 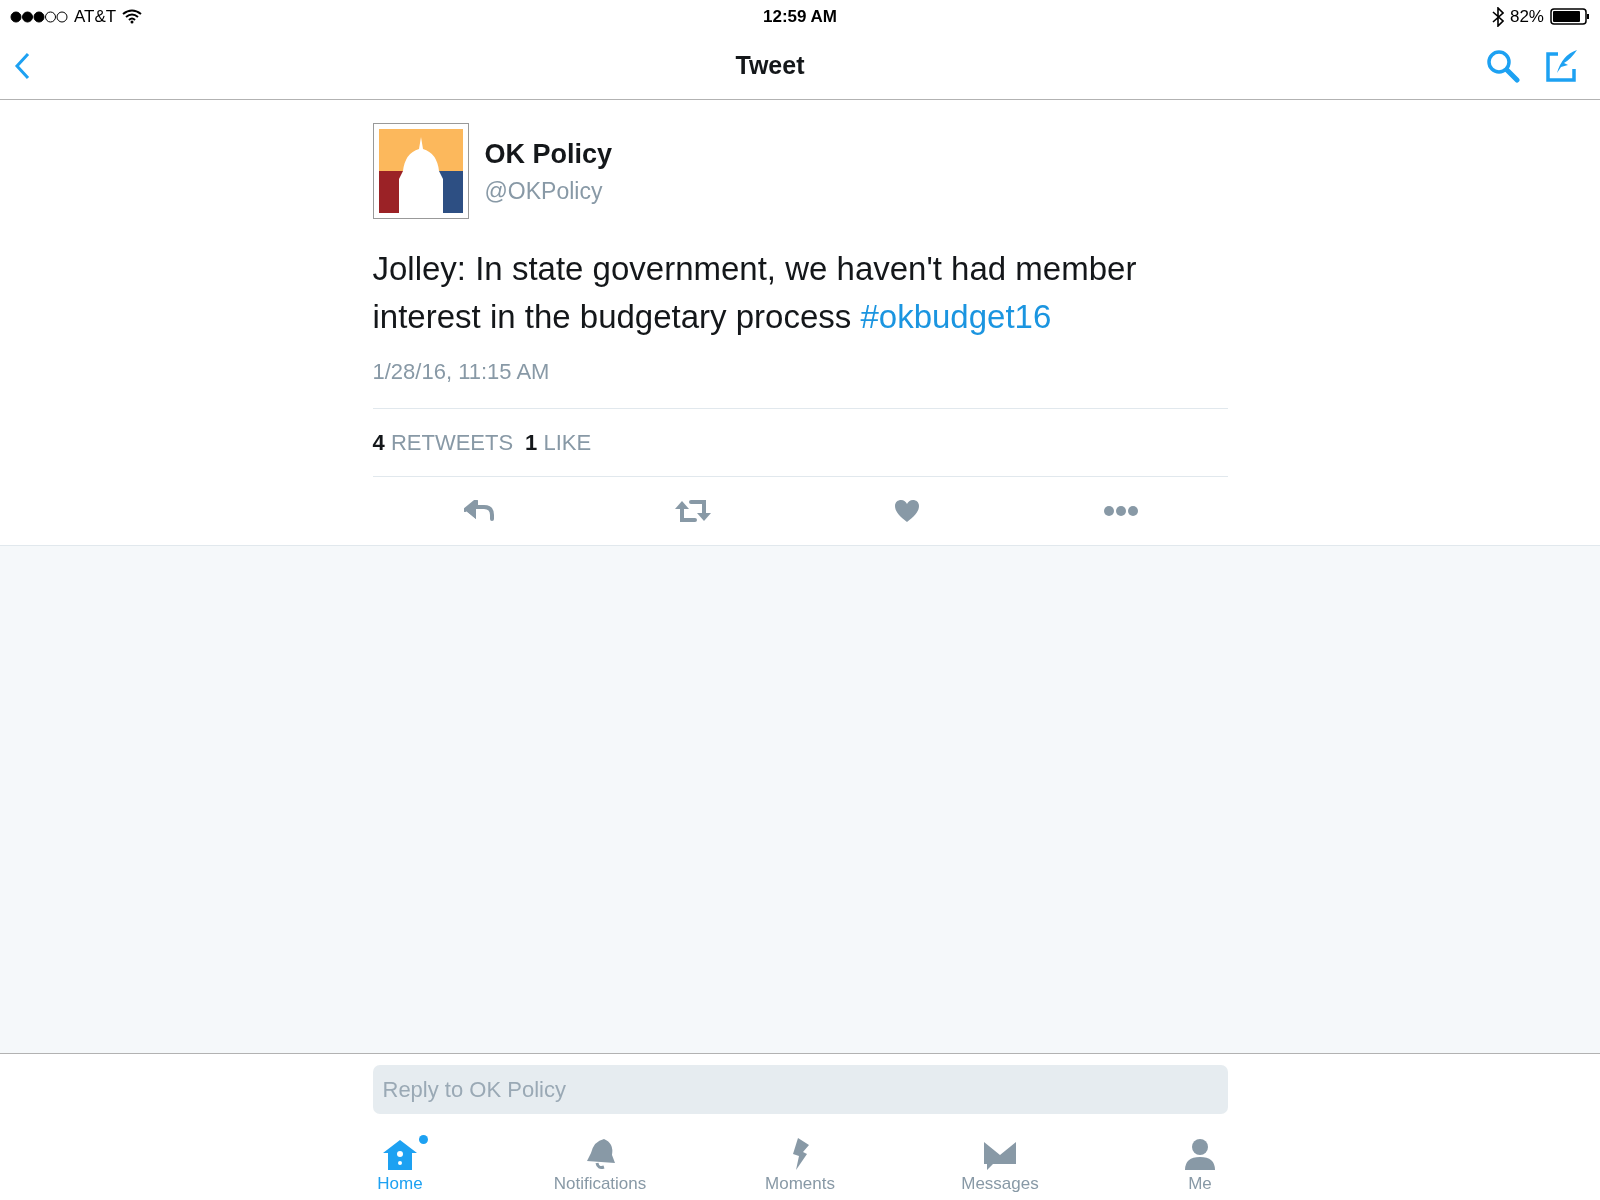 What do you see at coordinates (1570, 16) in the screenshot?
I see `battery-icon` at bounding box center [1570, 16].